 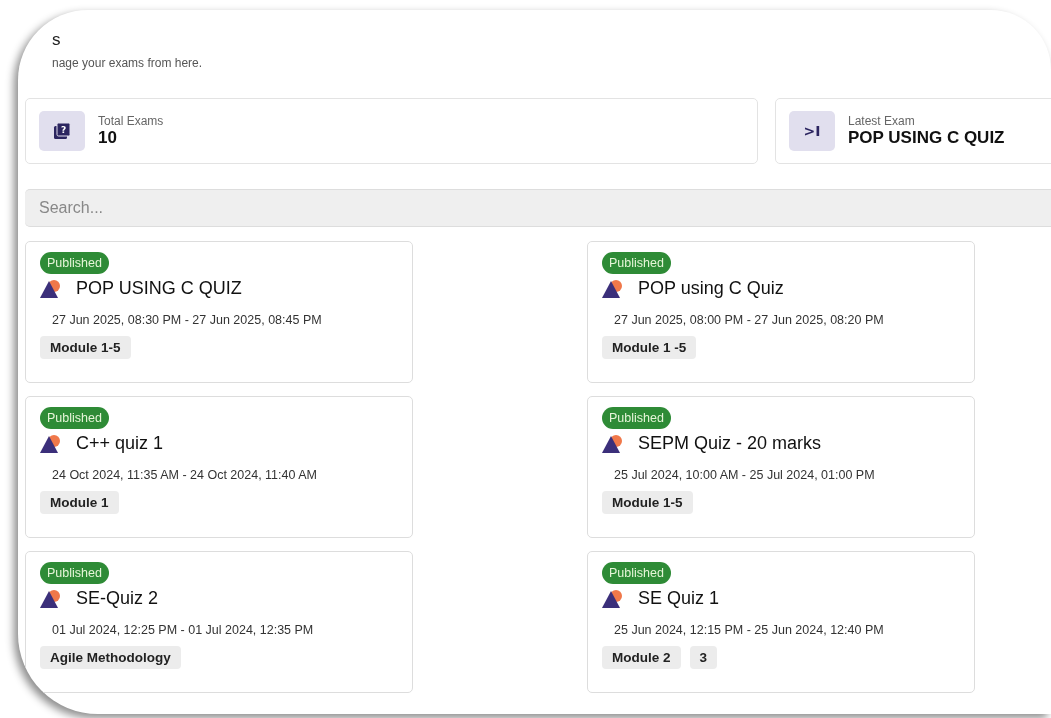 What do you see at coordinates (711, 288) in the screenshot?
I see `exam-title: POP using C Quiz` at bounding box center [711, 288].